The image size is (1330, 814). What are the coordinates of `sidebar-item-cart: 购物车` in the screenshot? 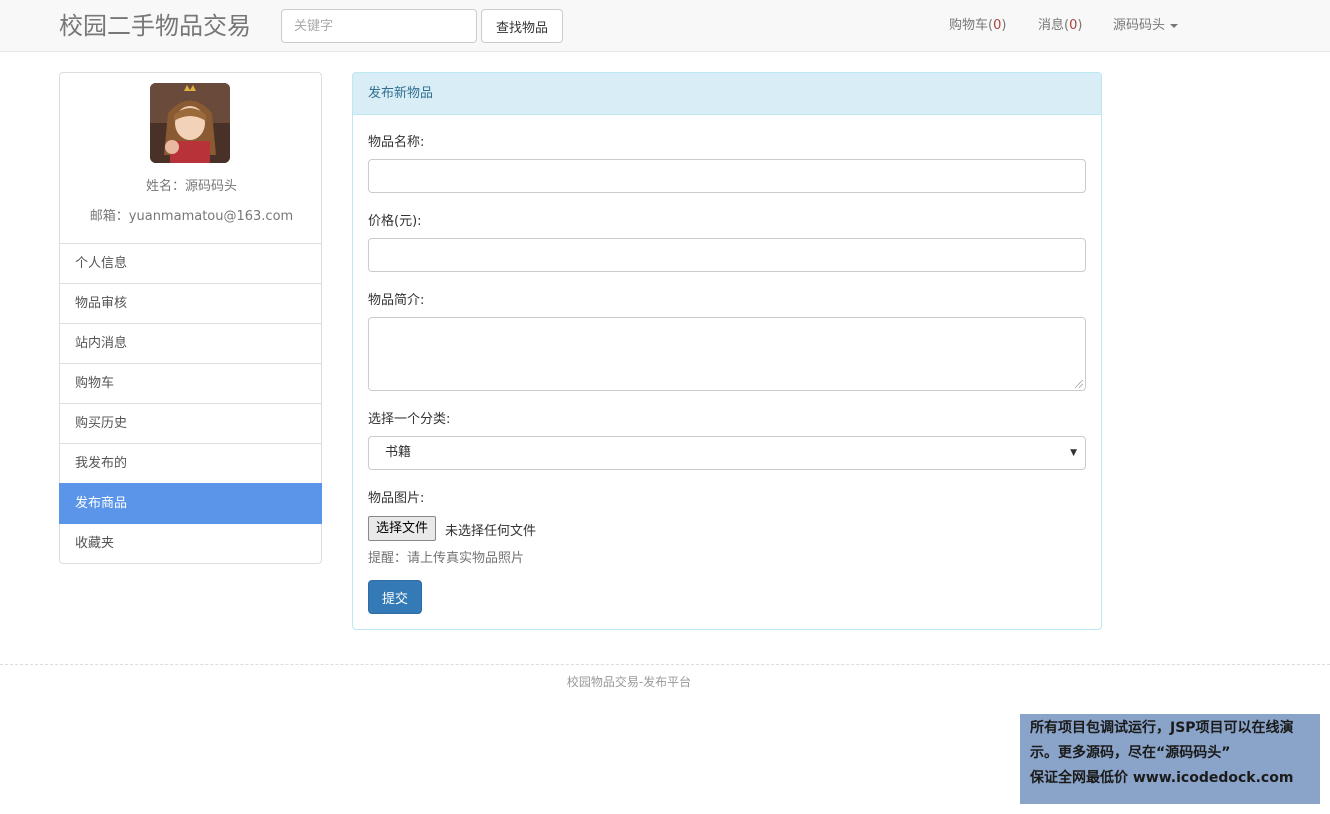 It's located at (190, 383).